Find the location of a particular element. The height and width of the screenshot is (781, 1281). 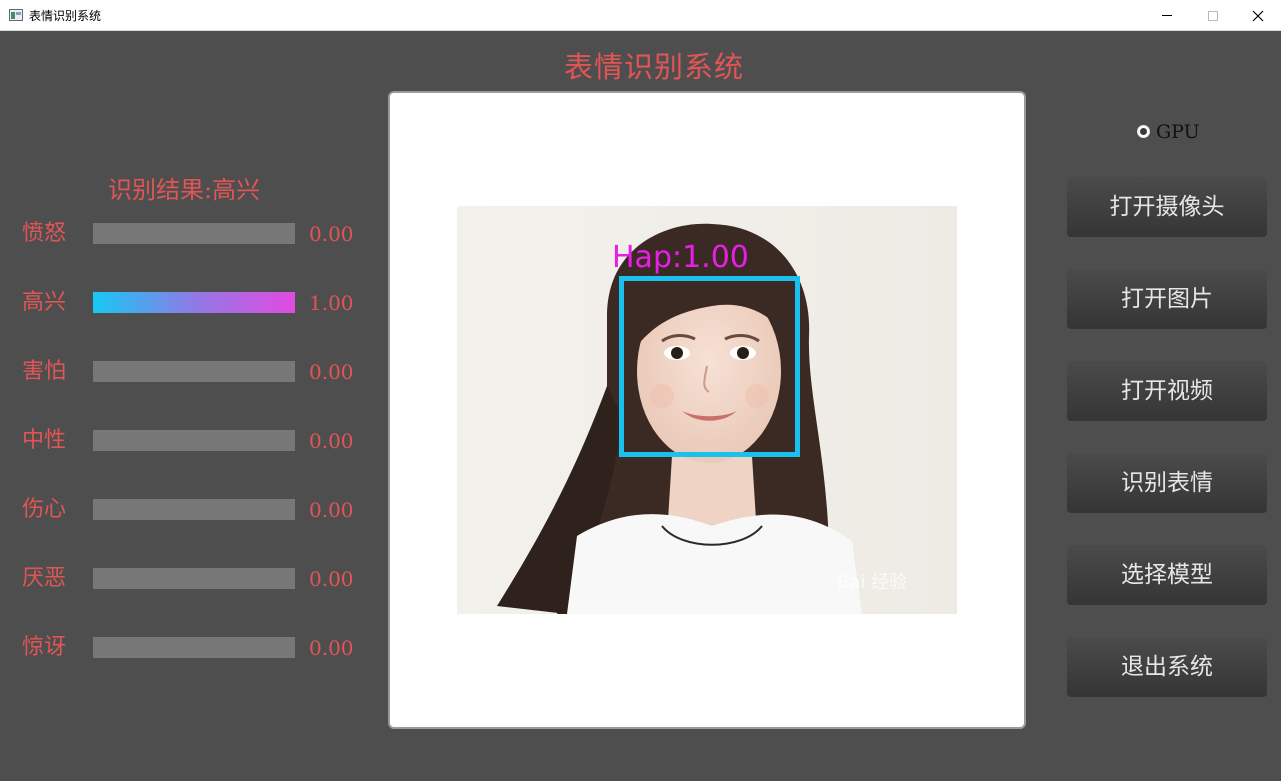

maximize-icon is located at coordinates (1213, 15).